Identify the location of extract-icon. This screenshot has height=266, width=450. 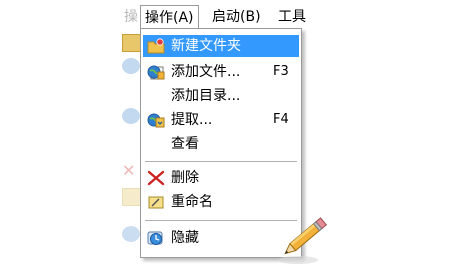
(156, 120).